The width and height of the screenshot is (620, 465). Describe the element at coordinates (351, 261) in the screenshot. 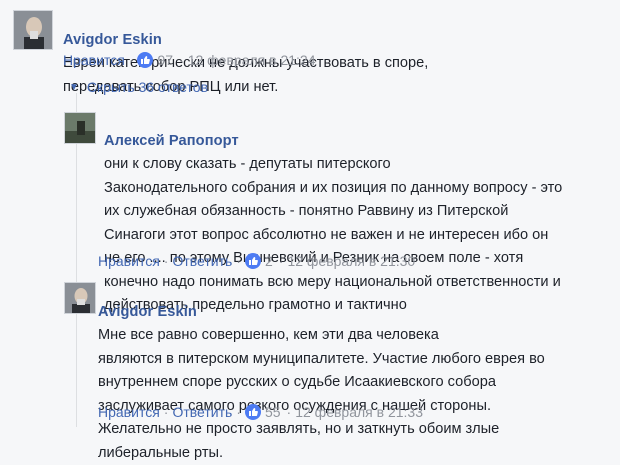

I see `comment-timestamp: 12 февраля в 21:30` at that location.